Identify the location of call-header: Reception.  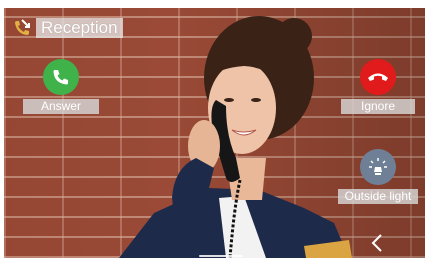
(67, 28).